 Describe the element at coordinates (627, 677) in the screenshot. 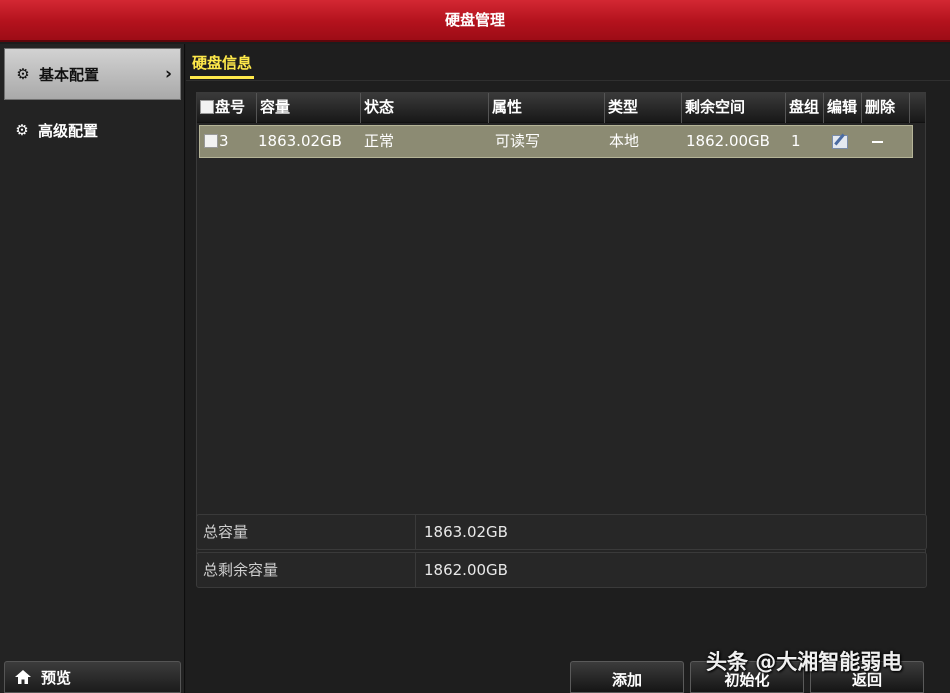

I see `add-button: 添加` at that location.